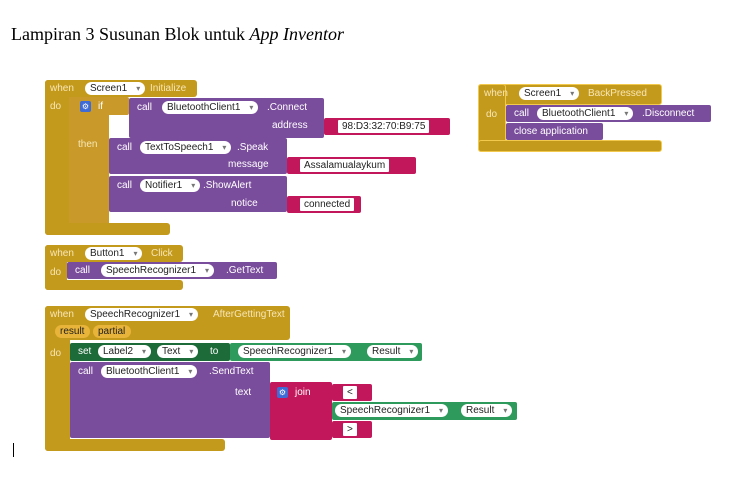  What do you see at coordinates (290, 125) in the screenshot?
I see `param-address-label: address` at bounding box center [290, 125].